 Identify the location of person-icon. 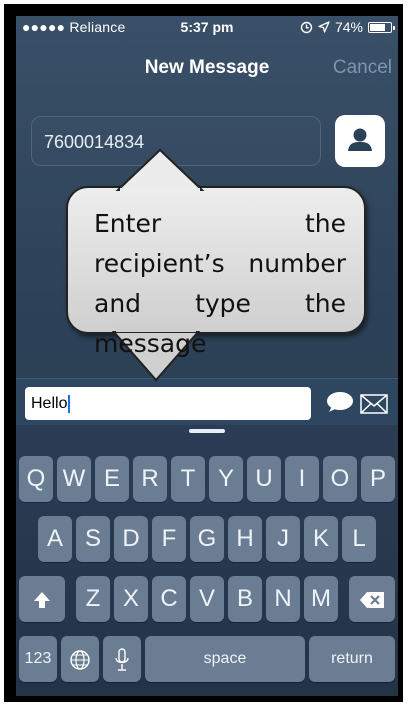
(360, 139).